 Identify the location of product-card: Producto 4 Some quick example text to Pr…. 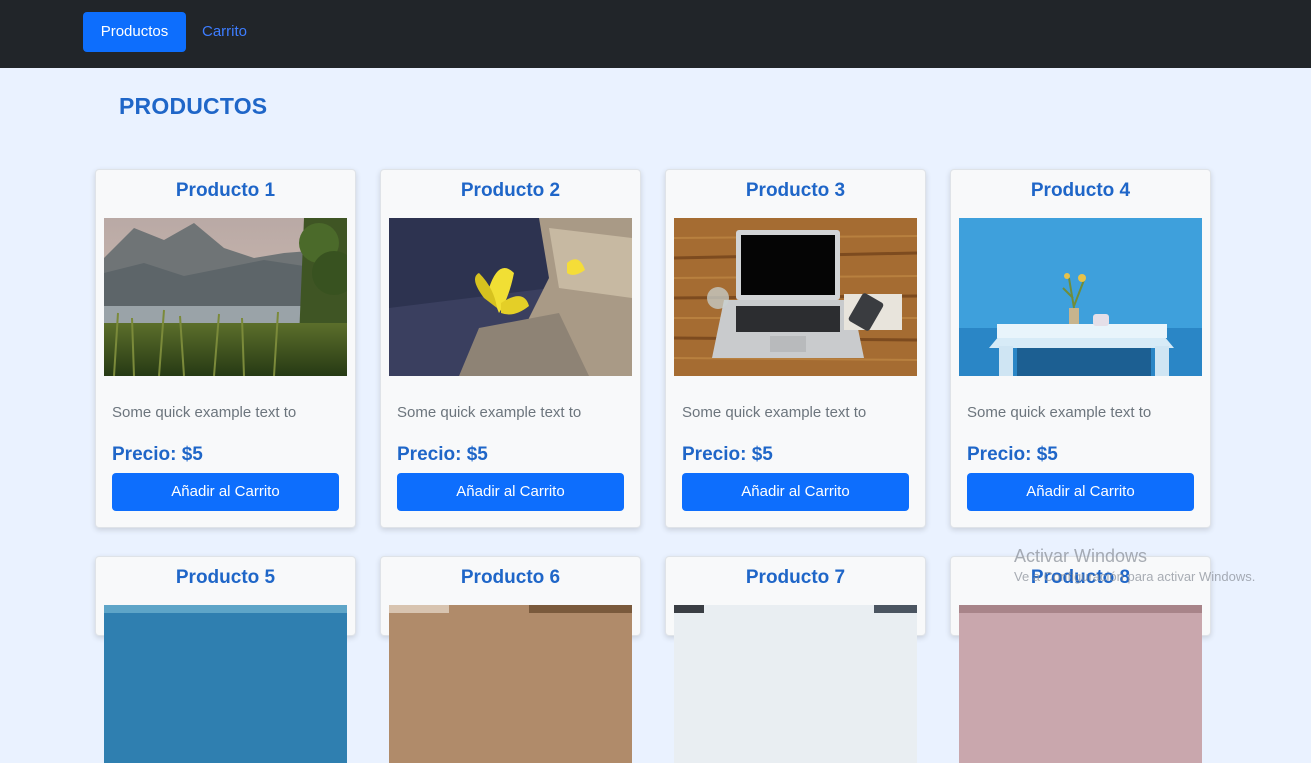
(1080, 348).